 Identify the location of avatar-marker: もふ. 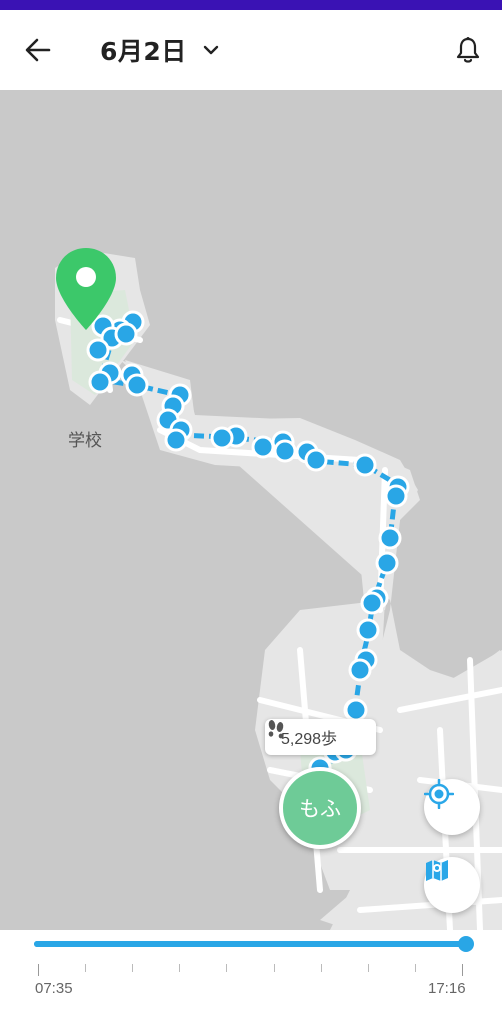
(320, 808).